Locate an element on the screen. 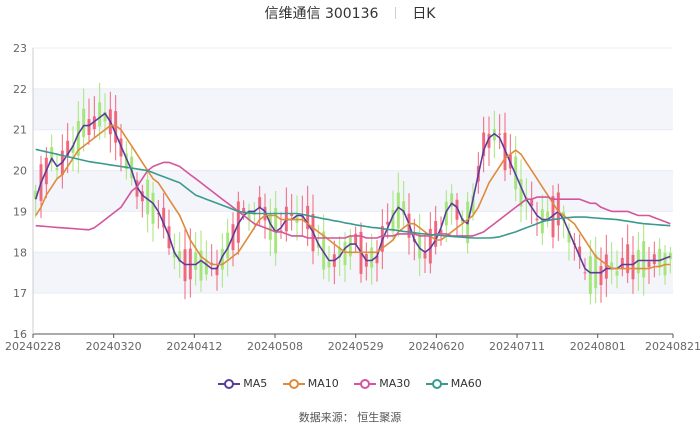  x-tick-label: 20240228 is located at coordinates (33, 346).